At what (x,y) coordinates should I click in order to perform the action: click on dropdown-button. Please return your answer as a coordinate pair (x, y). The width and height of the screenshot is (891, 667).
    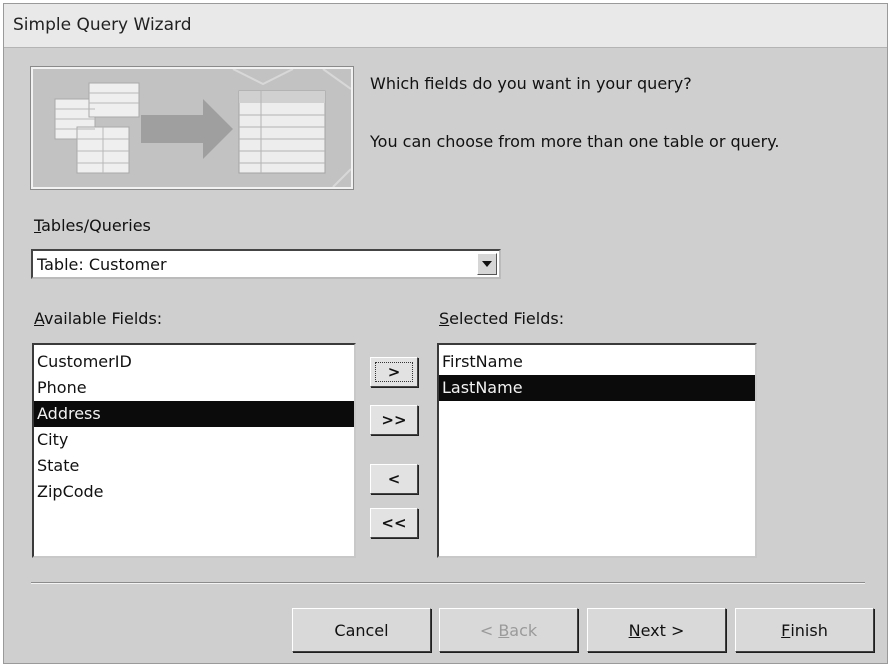
    Looking at the image, I should click on (487, 264).